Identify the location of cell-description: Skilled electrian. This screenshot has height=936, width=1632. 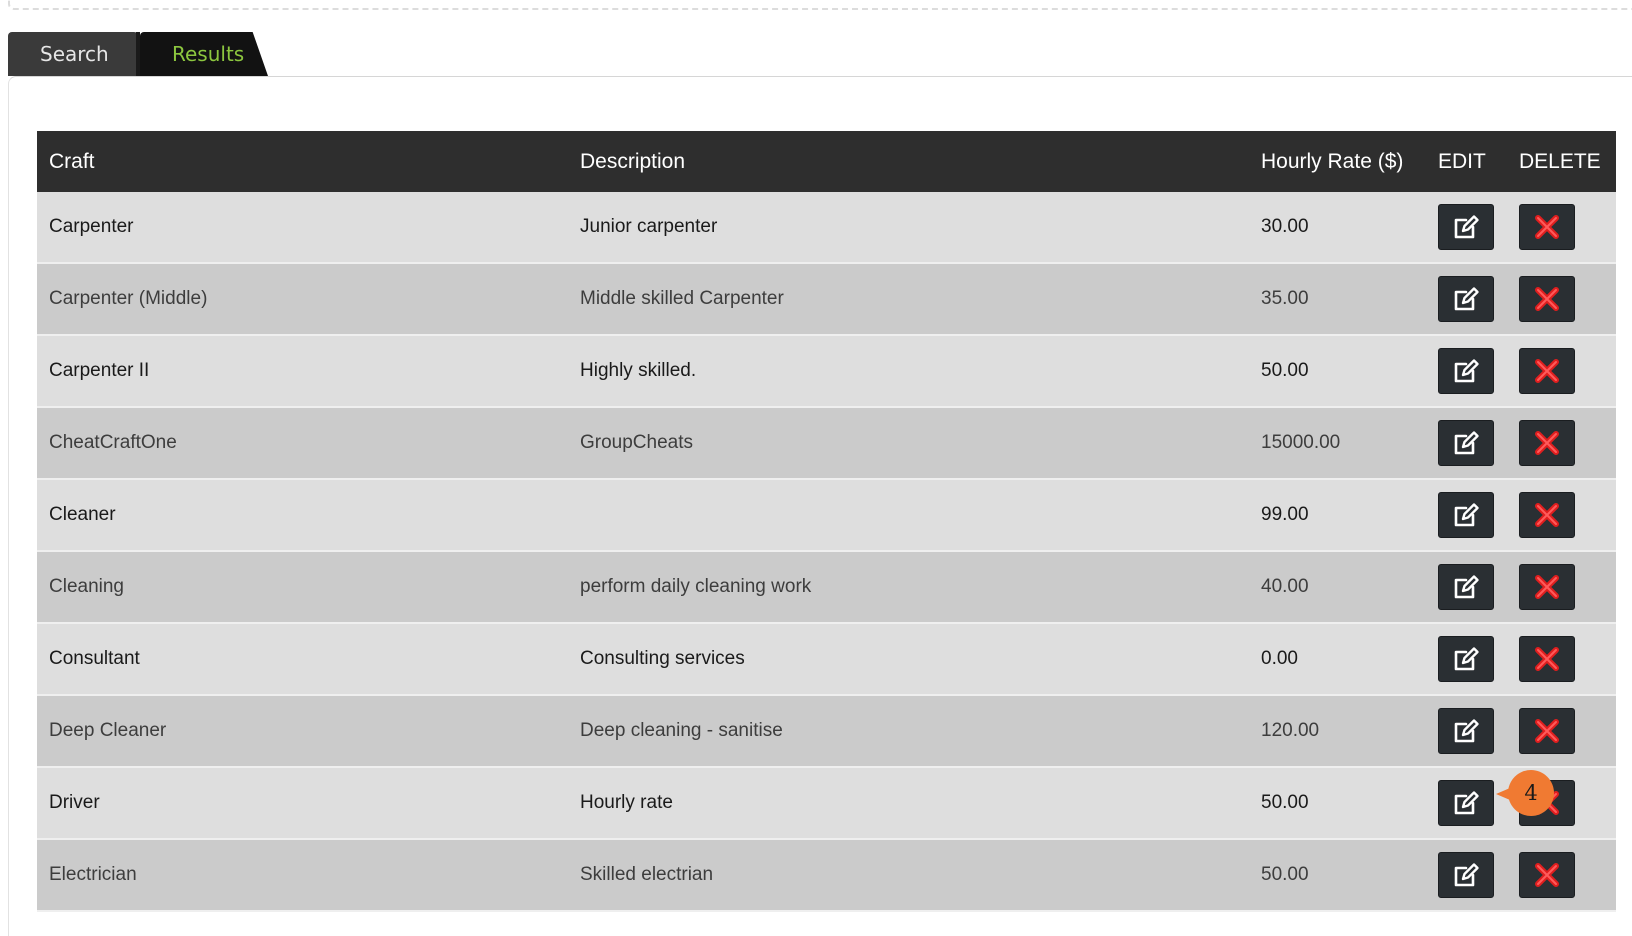
(908, 875).